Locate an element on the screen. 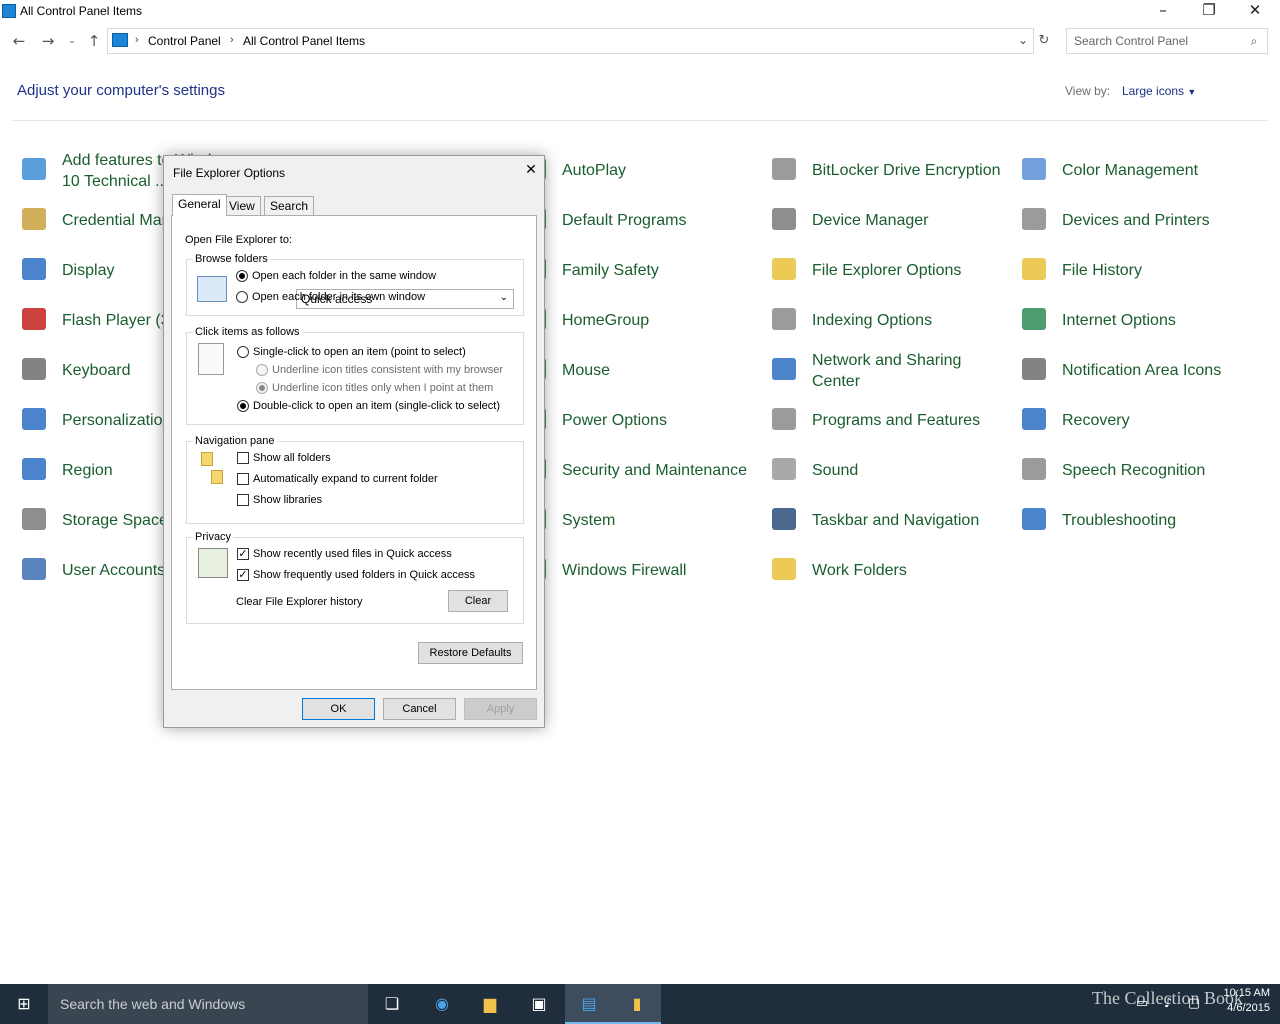  control-panel-item: Network and Sharing Center is located at coordinates (888, 372).